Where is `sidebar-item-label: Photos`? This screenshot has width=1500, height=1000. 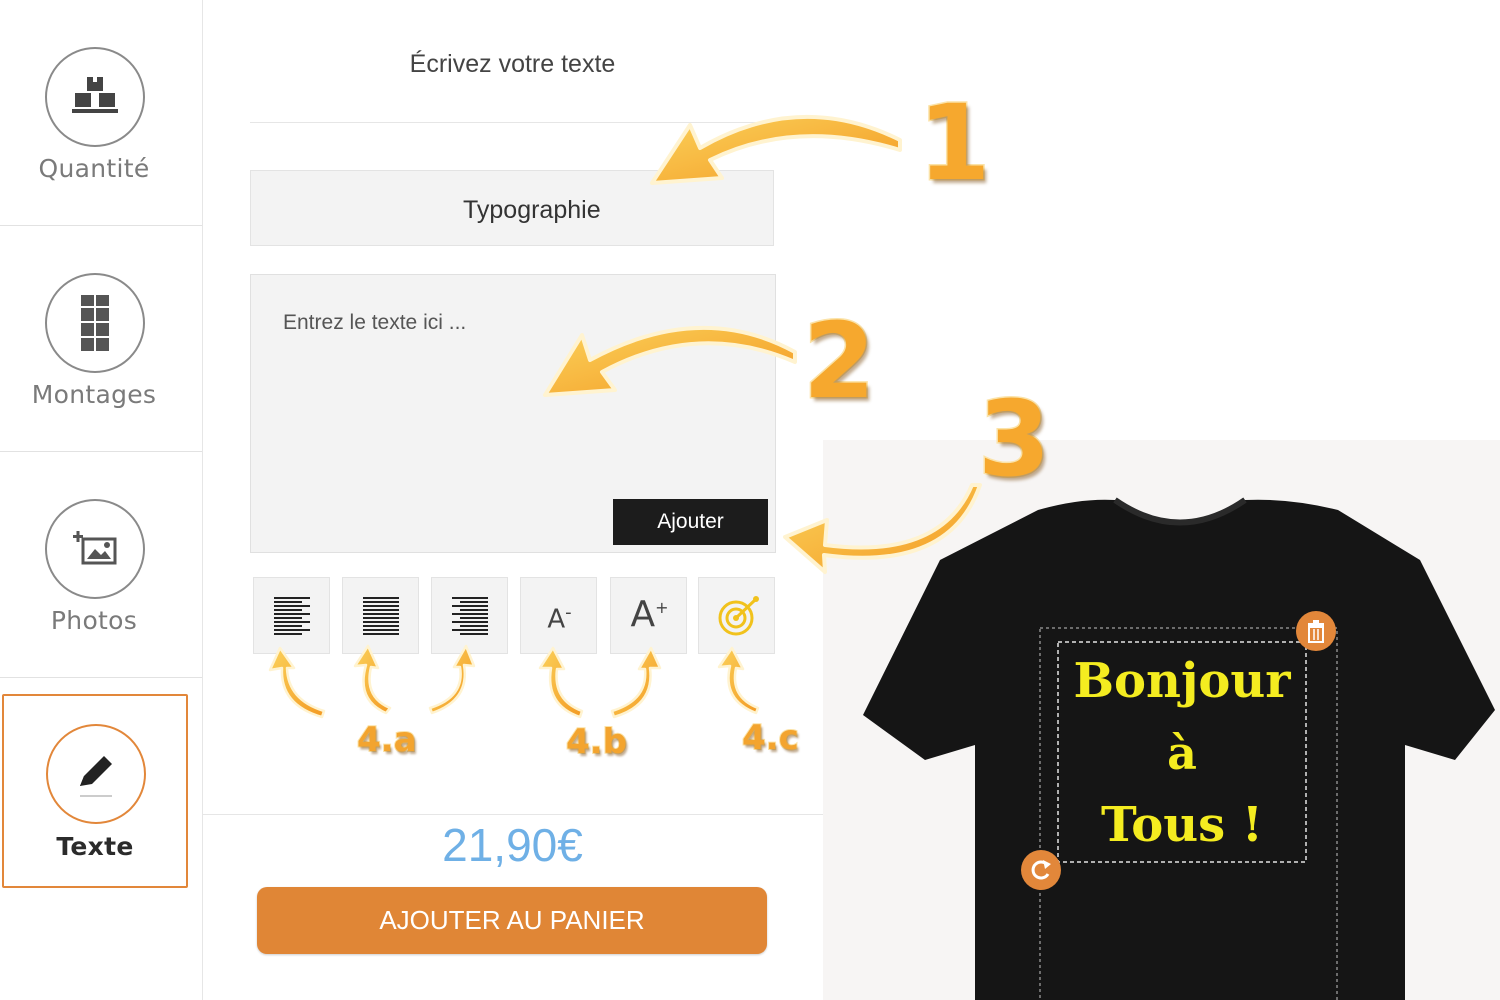
sidebar-item-label: Photos is located at coordinates (94, 620).